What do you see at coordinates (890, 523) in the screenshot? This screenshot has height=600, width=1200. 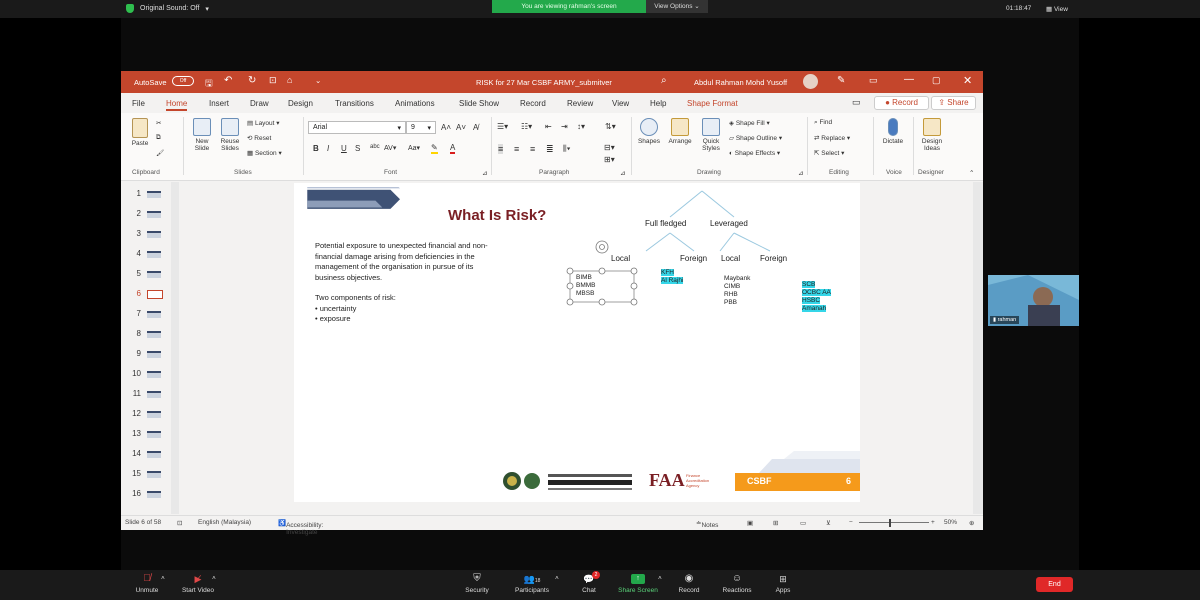 I see `zoom-slider-thumb` at bounding box center [890, 523].